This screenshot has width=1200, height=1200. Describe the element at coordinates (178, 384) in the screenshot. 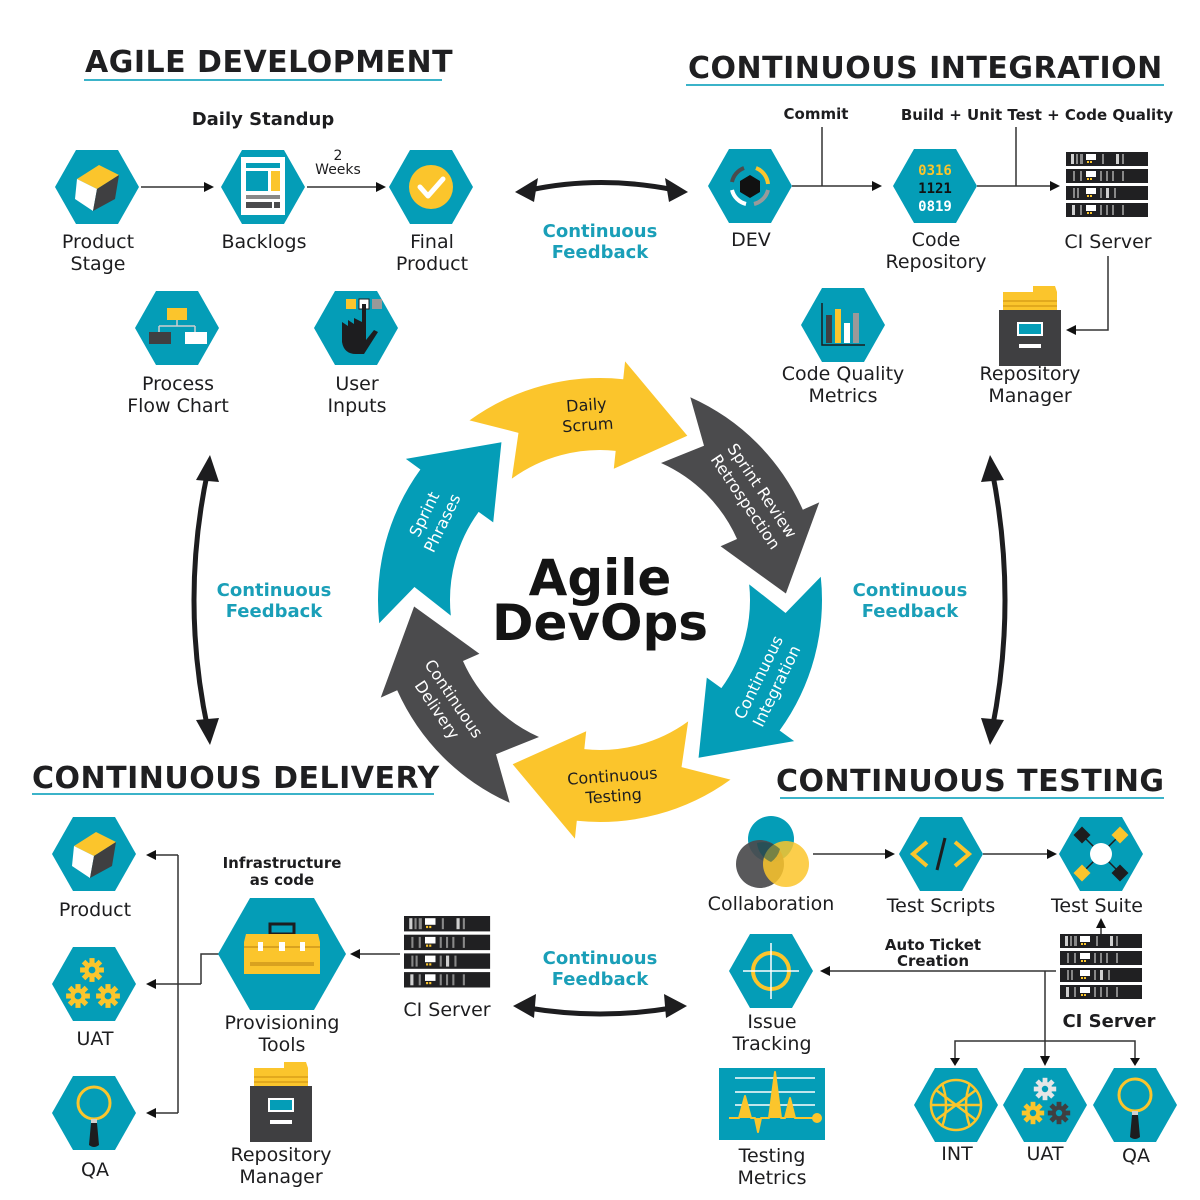

I see `node-label: Process` at that location.